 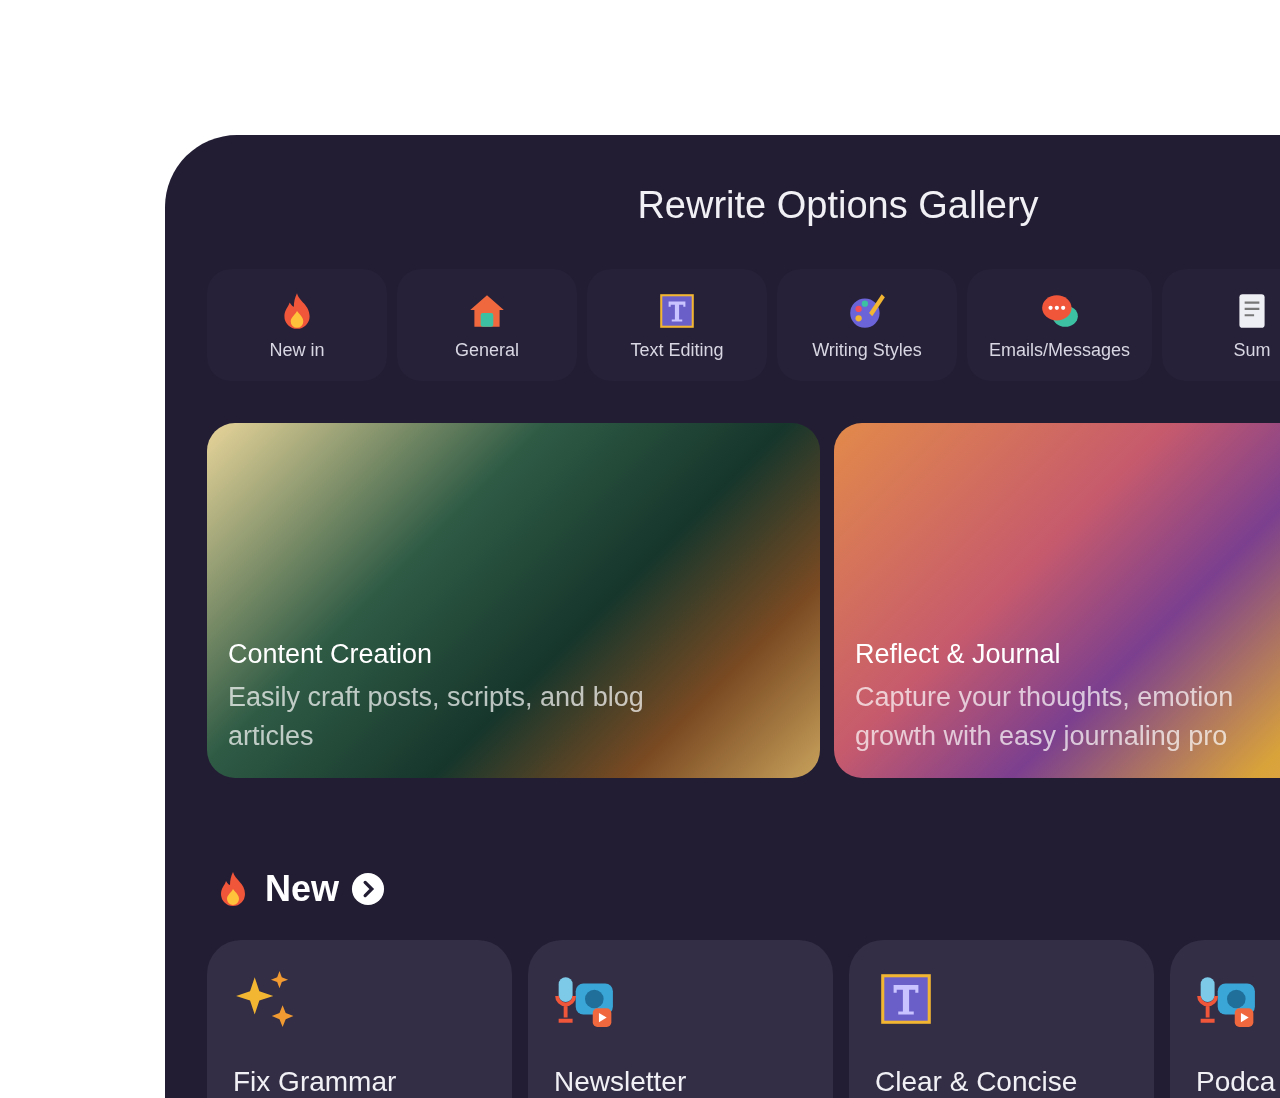 I want to click on option-card: Fix Grammar, so click(x=359, y=1019).